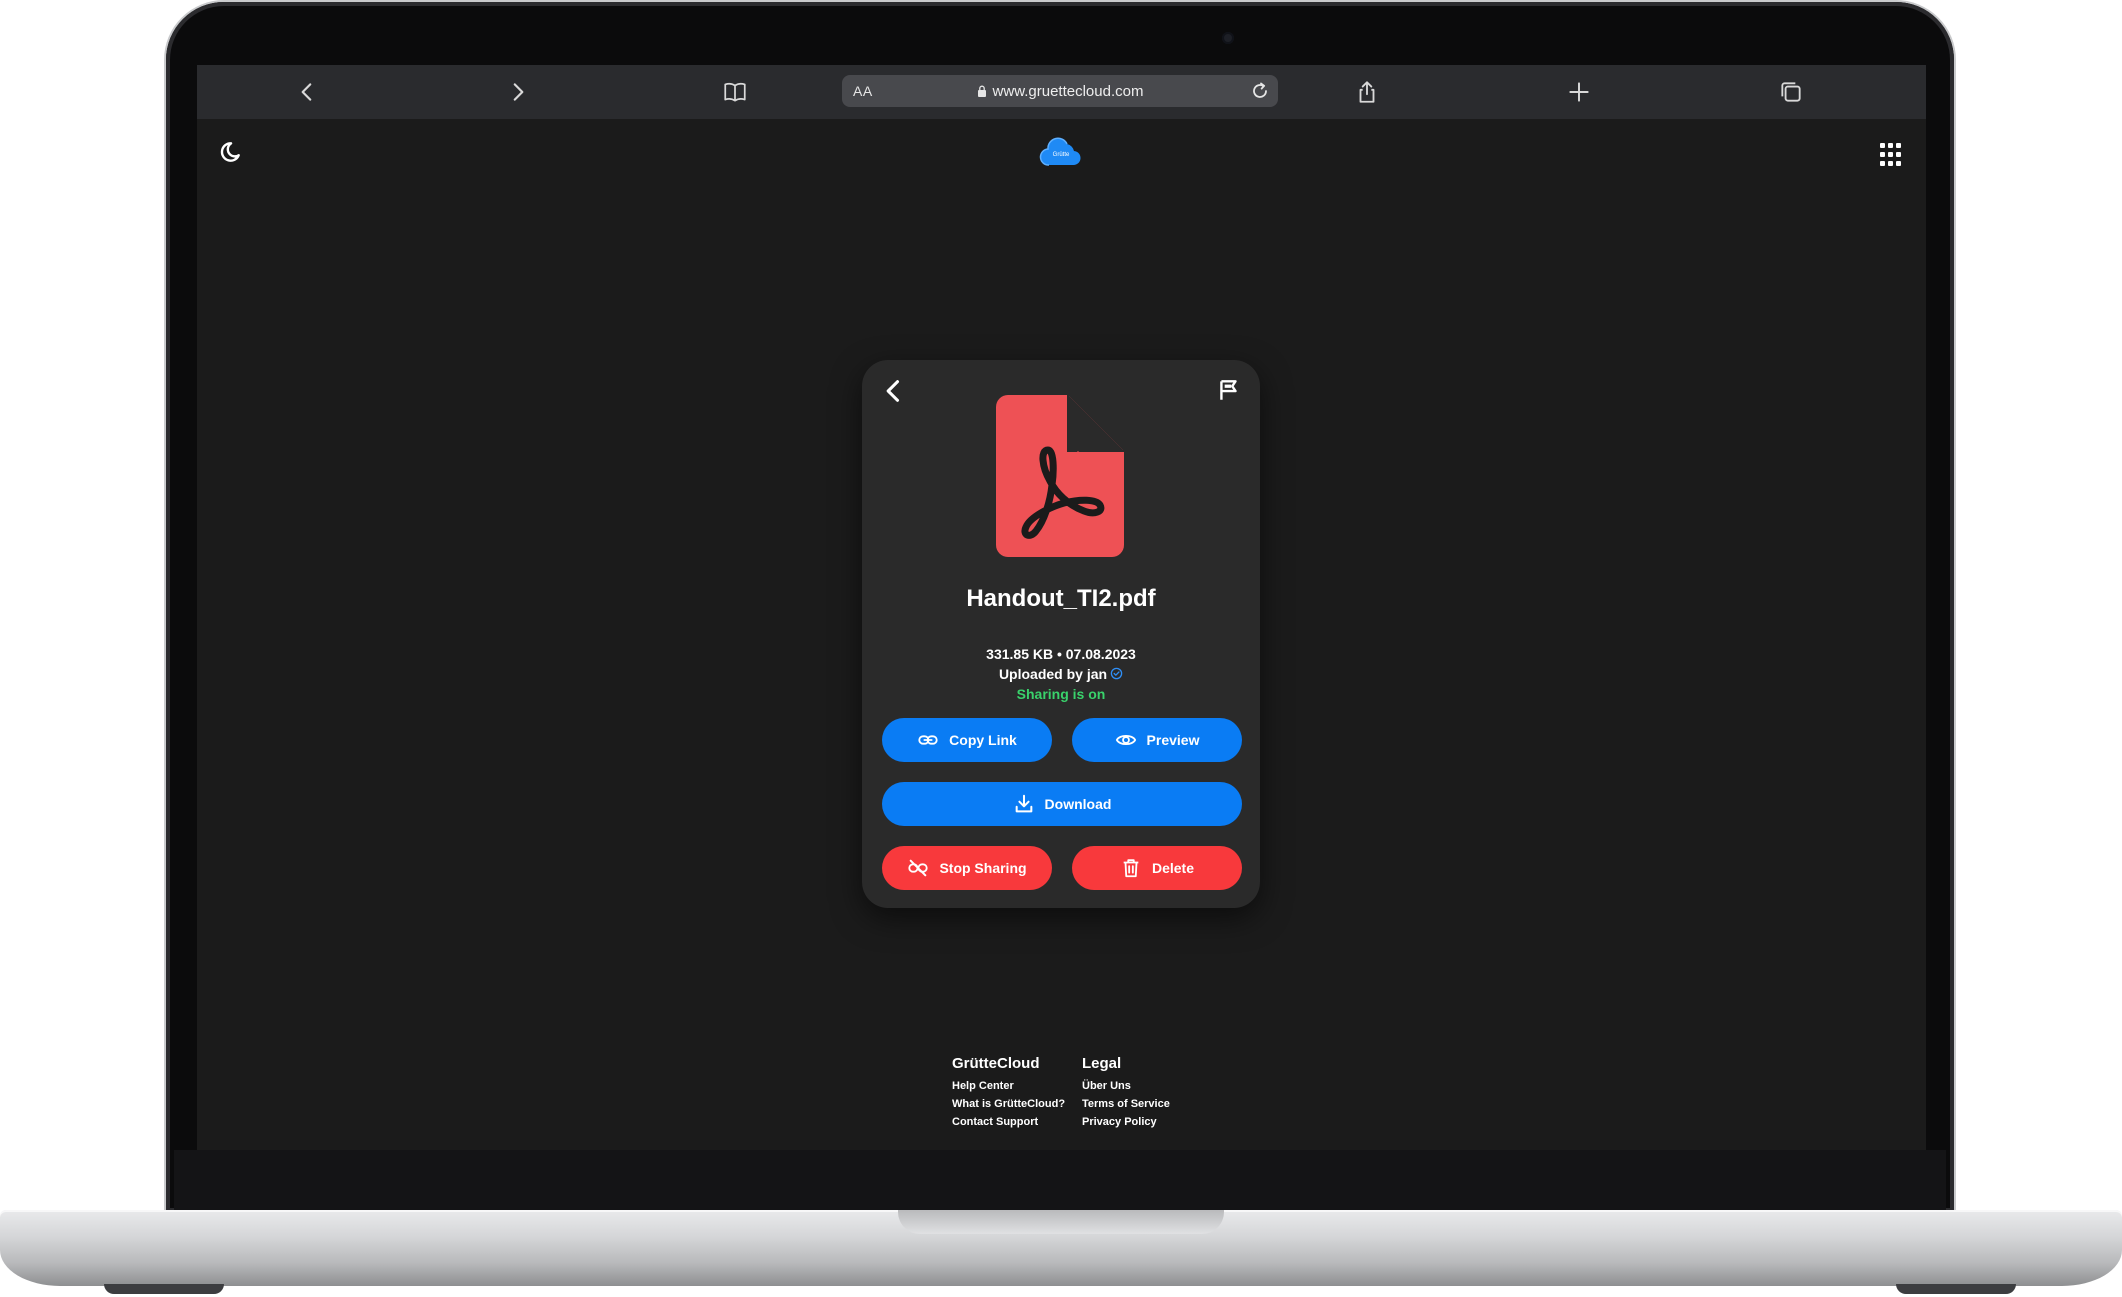 The width and height of the screenshot is (2122, 1297). What do you see at coordinates (1061, 654) in the screenshot?
I see `file-size-date: 331.85 KB • 07.08.2023` at bounding box center [1061, 654].